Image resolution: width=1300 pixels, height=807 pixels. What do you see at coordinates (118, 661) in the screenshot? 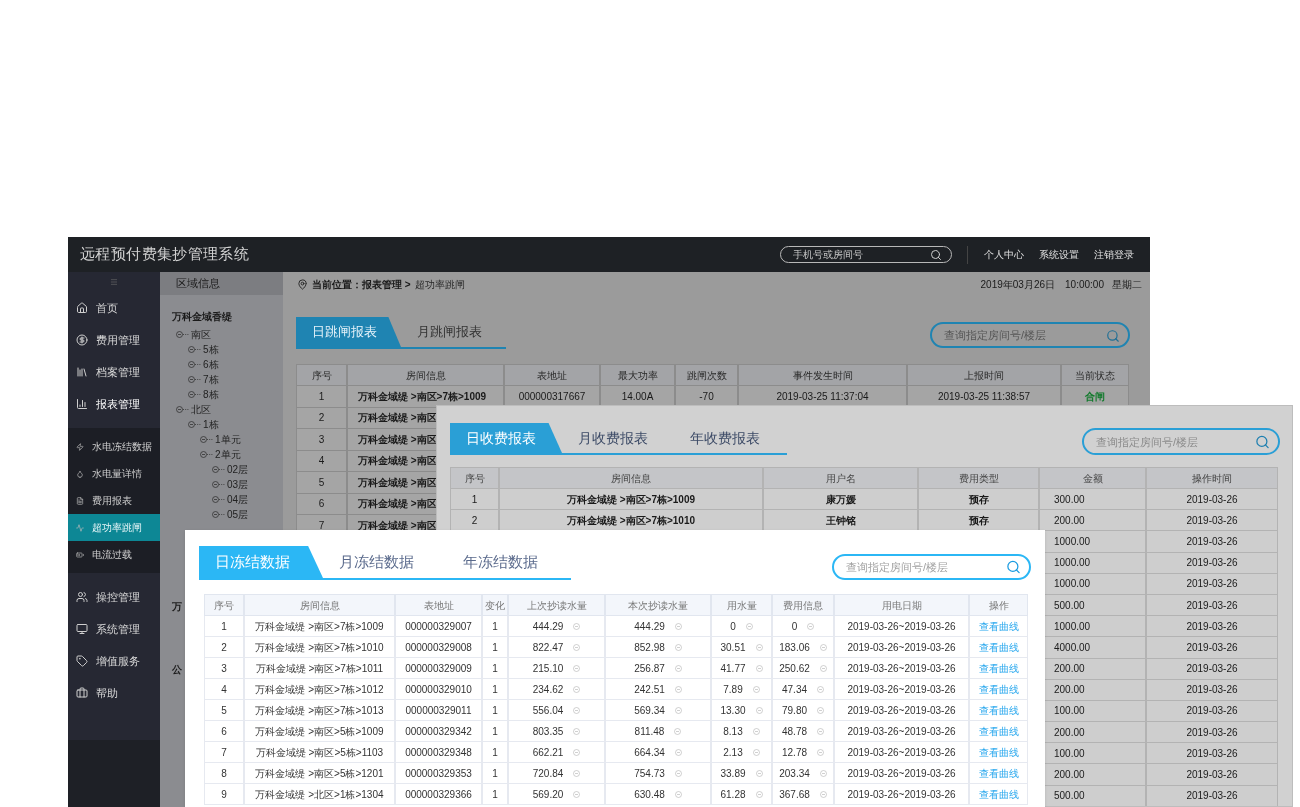
I see `menu-item: 增值服务` at bounding box center [118, 661].